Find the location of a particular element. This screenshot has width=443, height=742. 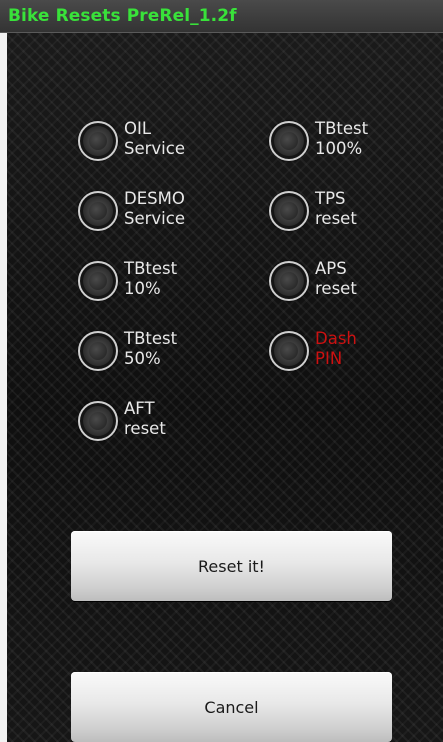

option-dash-pin: Dash PIN is located at coordinates (356, 362).